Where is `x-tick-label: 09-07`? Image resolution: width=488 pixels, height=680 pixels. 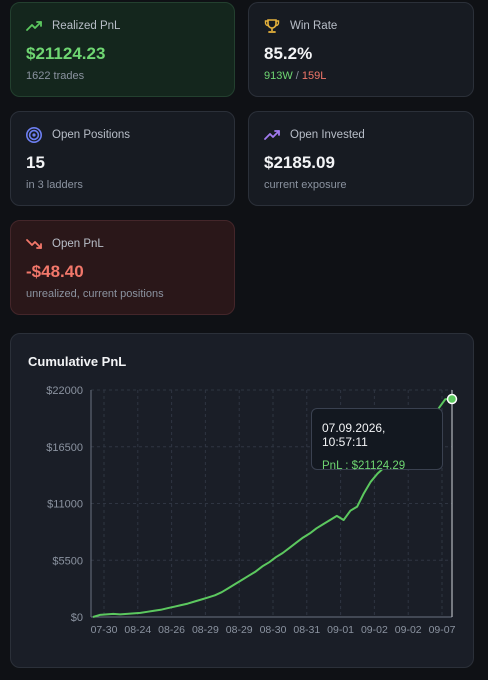
x-tick-label: 09-07 is located at coordinates (442, 630).